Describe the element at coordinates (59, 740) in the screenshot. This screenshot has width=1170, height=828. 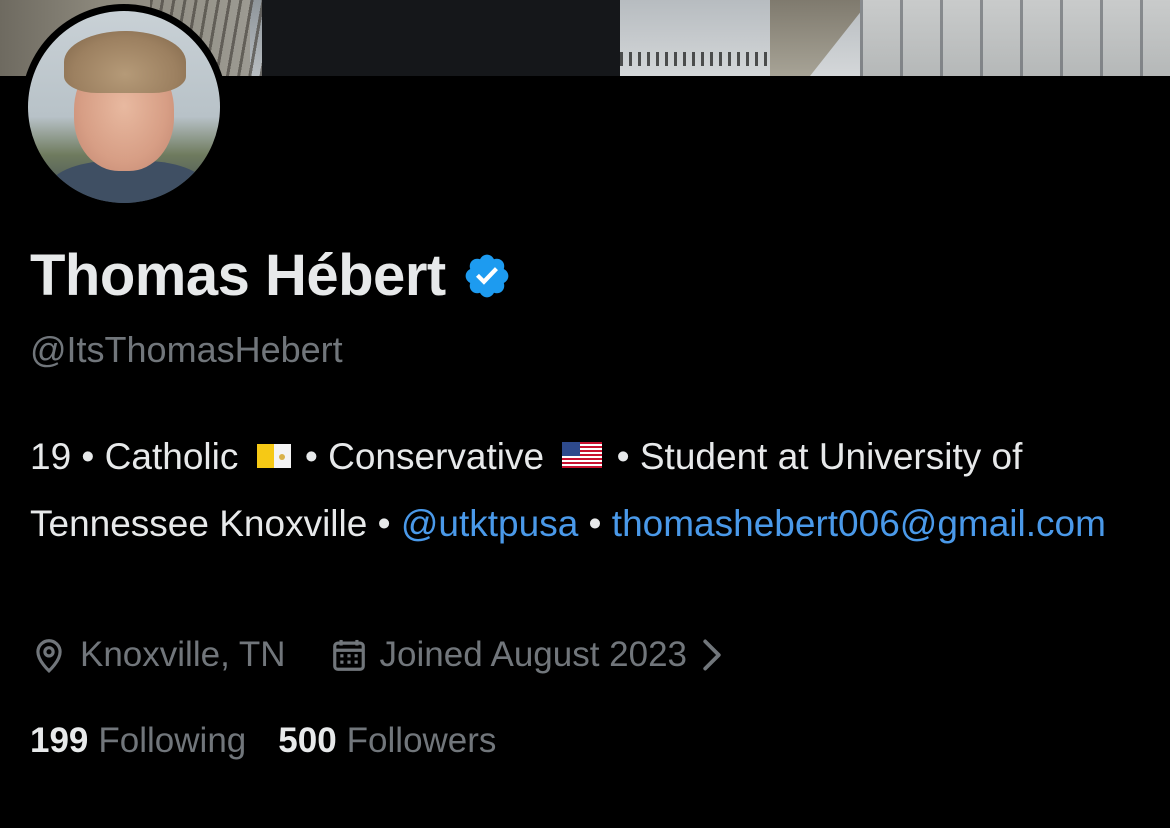
I see `following-count: 199` at that location.